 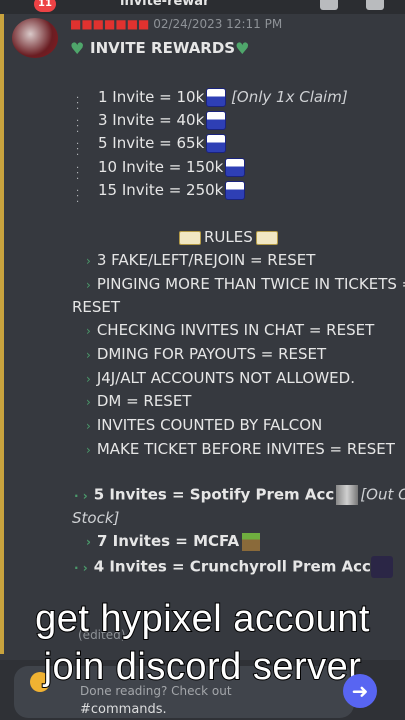 What do you see at coordinates (45, 6) in the screenshot?
I see `notification-badge: 11` at bounding box center [45, 6].